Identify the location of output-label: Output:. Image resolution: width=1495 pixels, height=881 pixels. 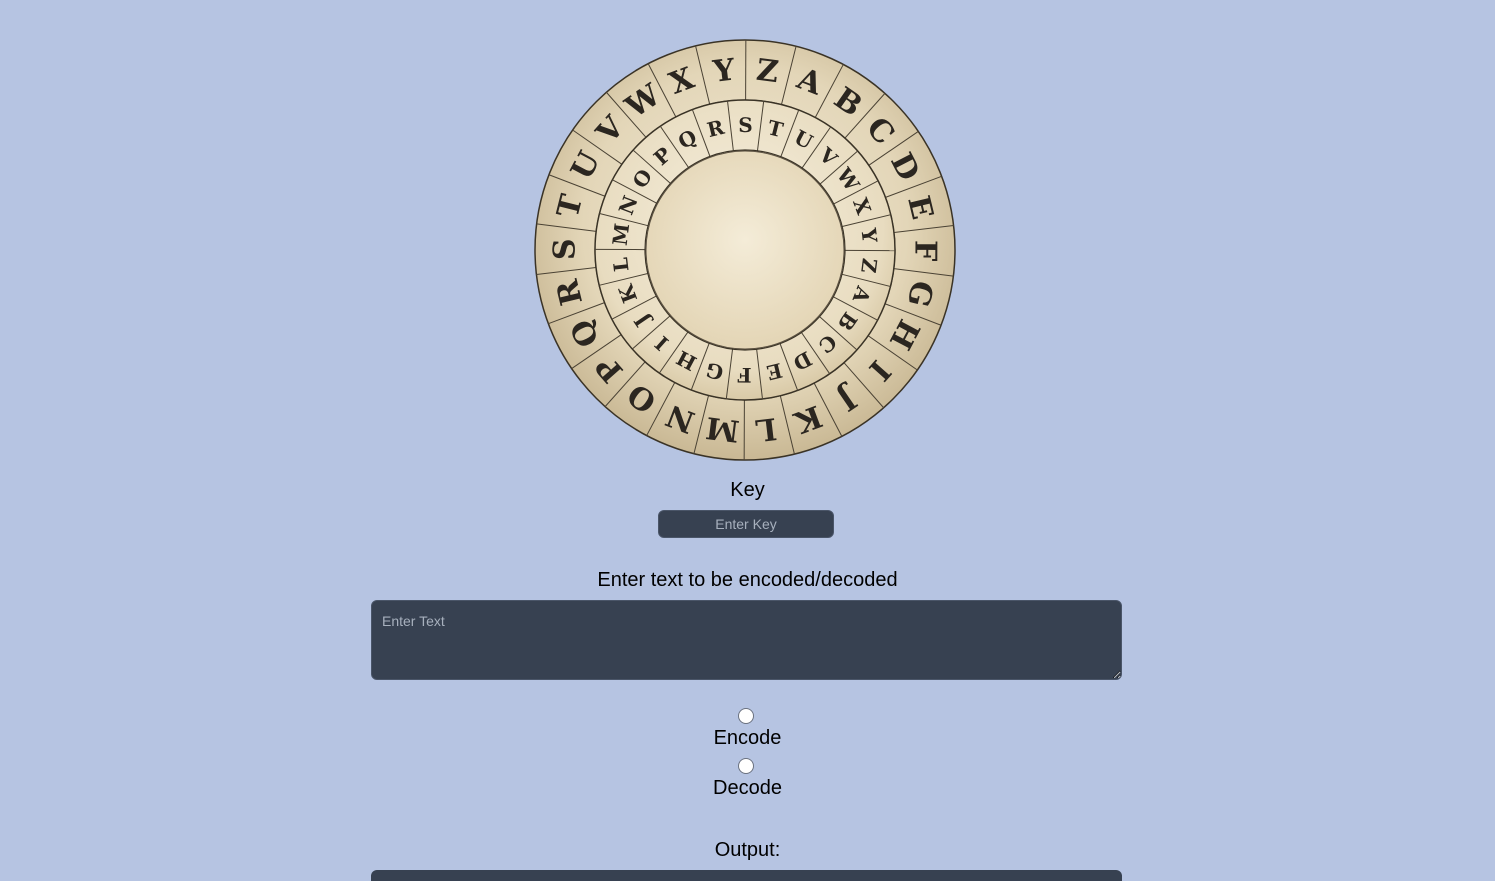
(747, 850).